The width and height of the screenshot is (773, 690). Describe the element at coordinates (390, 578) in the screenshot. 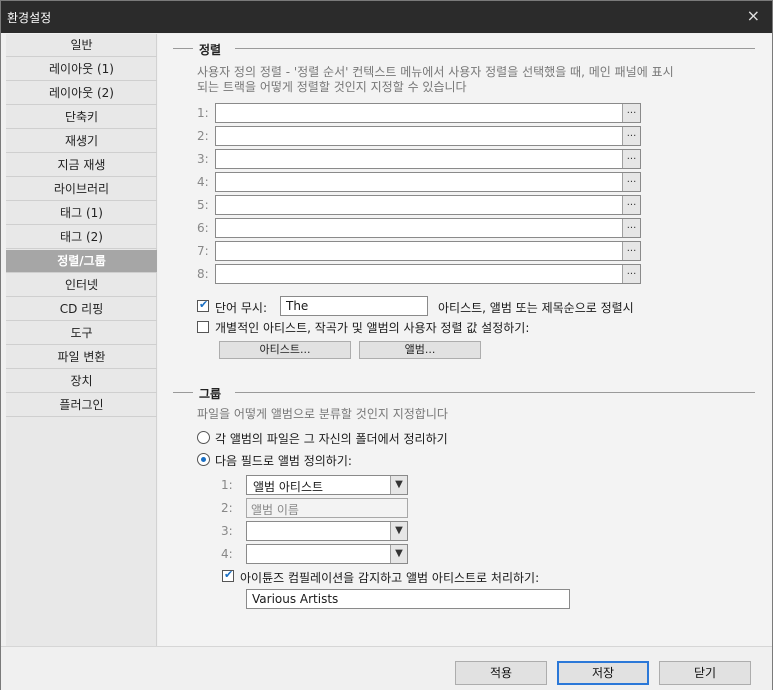

I see `itunes-compilation-label: 아이튠즈 컴필레이션을 감지하고 앨범 아티스트로 처리하기:` at that location.